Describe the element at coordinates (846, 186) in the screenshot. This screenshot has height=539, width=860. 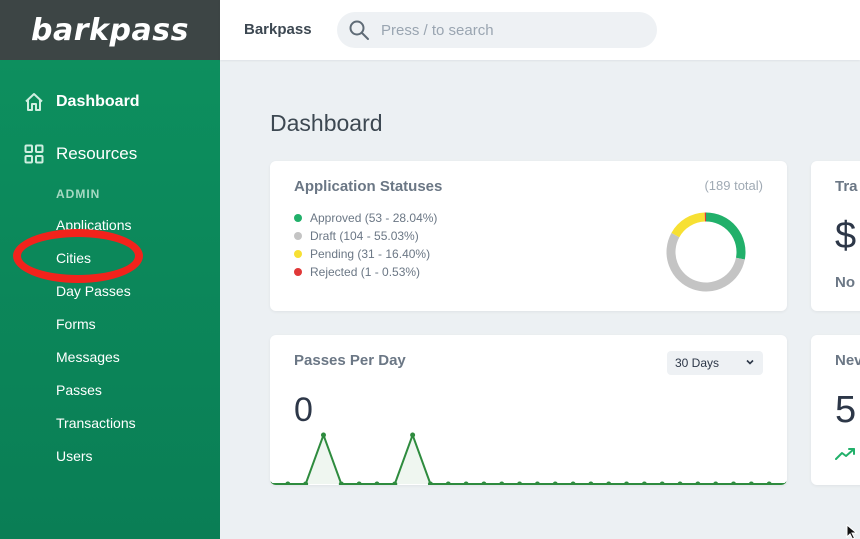
I see `card-title: Tra` at that location.